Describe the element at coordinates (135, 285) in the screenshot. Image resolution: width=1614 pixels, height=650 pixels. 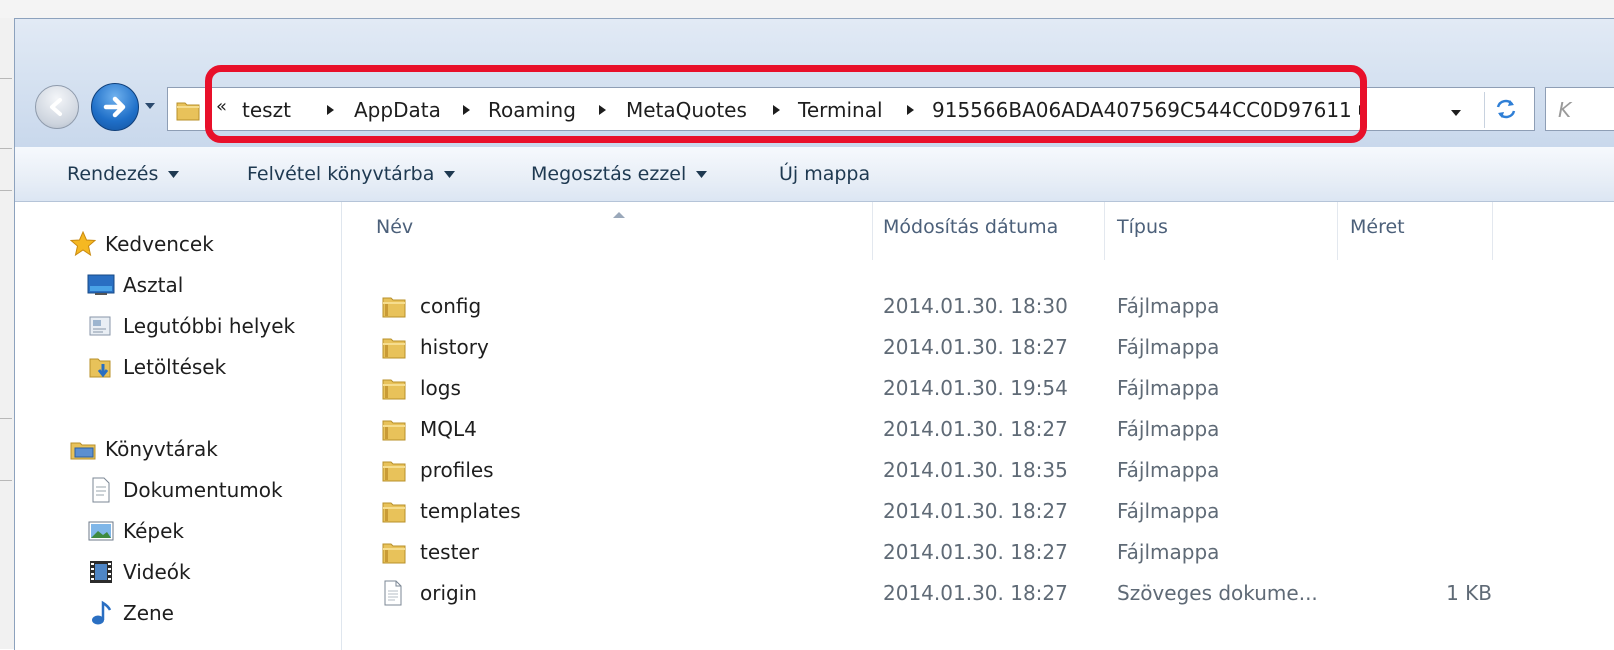
I see `nav-item-desktop: Asztal` at that location.